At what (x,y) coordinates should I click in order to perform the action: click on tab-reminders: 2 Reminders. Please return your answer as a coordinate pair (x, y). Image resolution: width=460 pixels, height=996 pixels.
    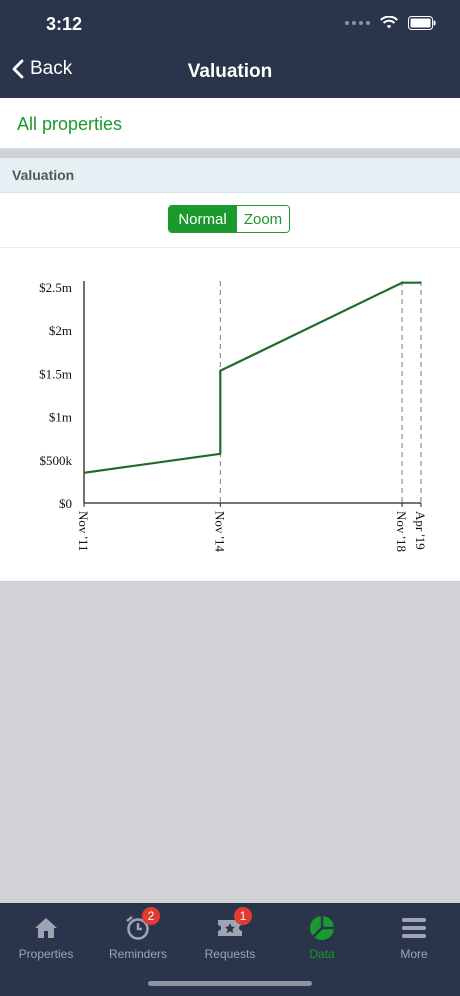
    Looking at the image, I should click on (138, 934).